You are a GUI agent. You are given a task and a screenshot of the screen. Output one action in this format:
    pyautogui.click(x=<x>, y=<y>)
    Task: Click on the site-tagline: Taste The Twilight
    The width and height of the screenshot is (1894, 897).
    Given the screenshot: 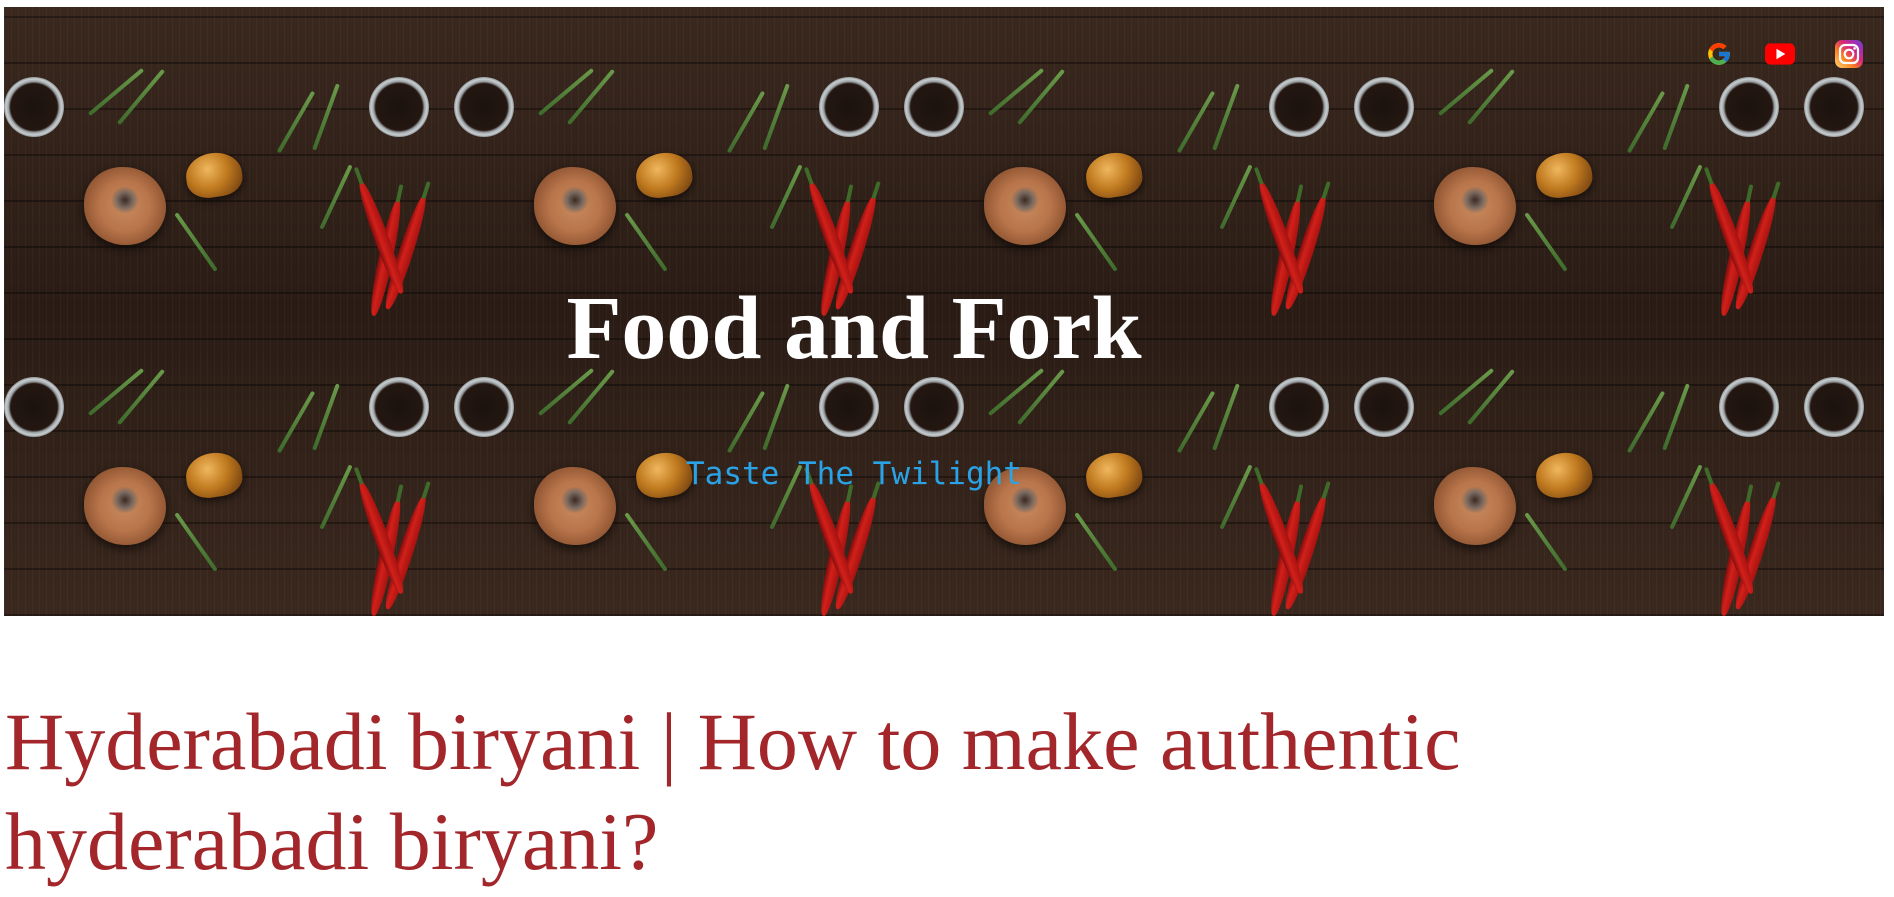 What is the action you would take?
    pyautogui.click(x=854, y=474)
    